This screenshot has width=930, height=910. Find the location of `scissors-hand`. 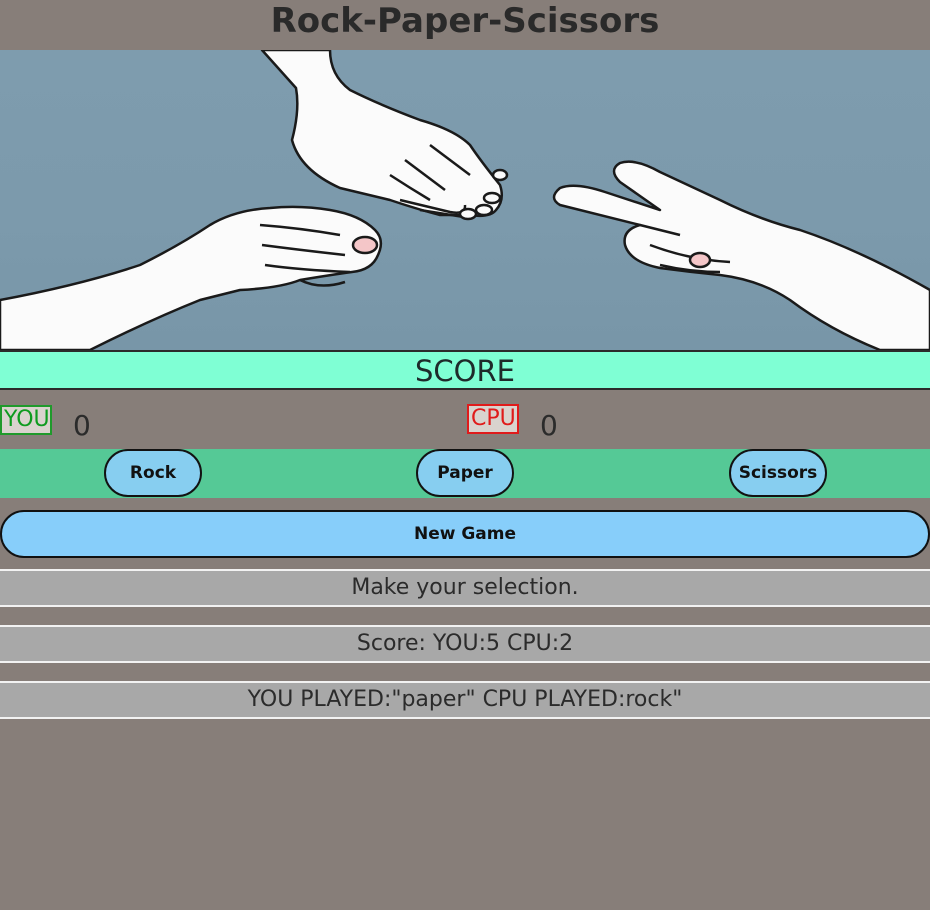

scissors-hand is located at coordinates (741, 255).